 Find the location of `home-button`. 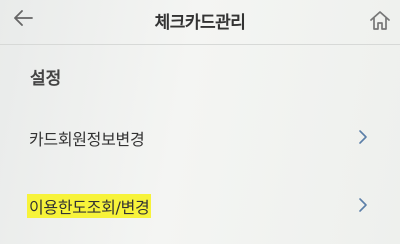

home-button is located at coordinates (380, 20).